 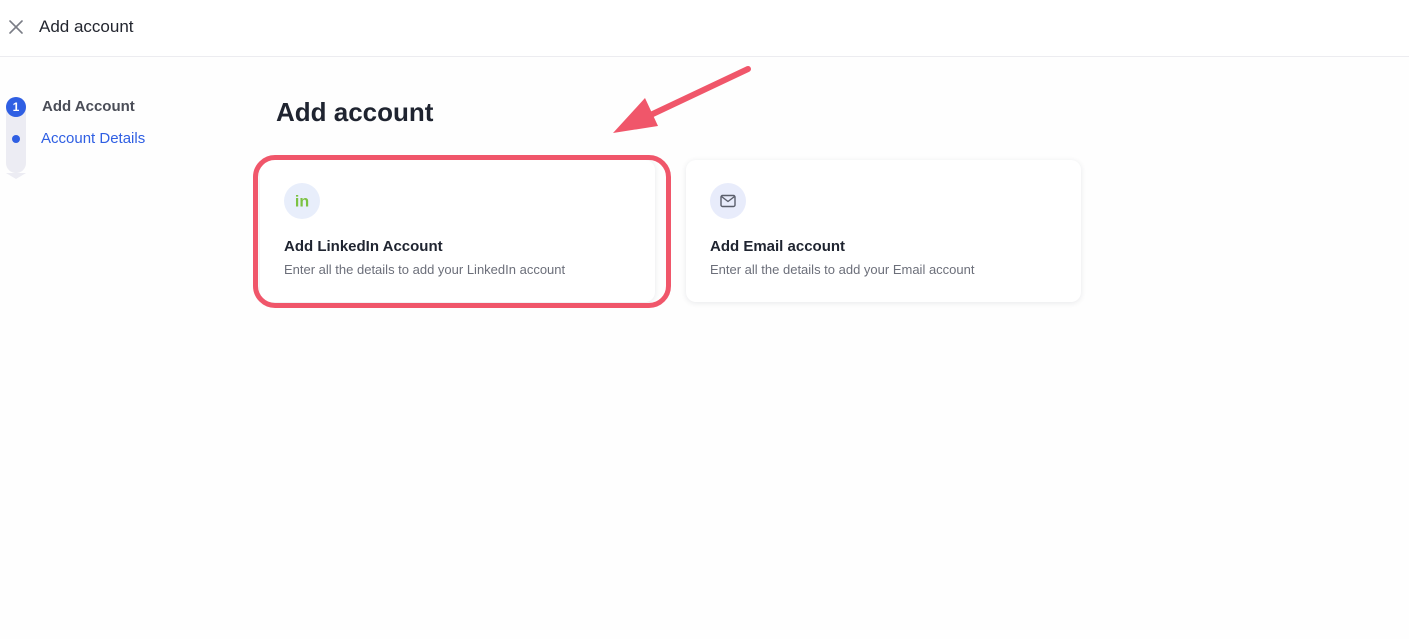 What do you see at coordinates (704, 28) in the screenshot?
I see `top-bar: Add account` at bounding box center [704, 28].